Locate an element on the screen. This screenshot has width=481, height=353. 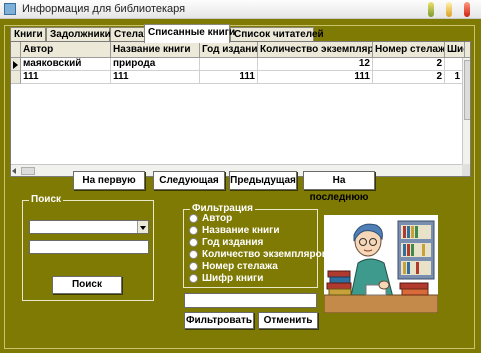
tab-books: Книги is located at coordinates (28, 34).